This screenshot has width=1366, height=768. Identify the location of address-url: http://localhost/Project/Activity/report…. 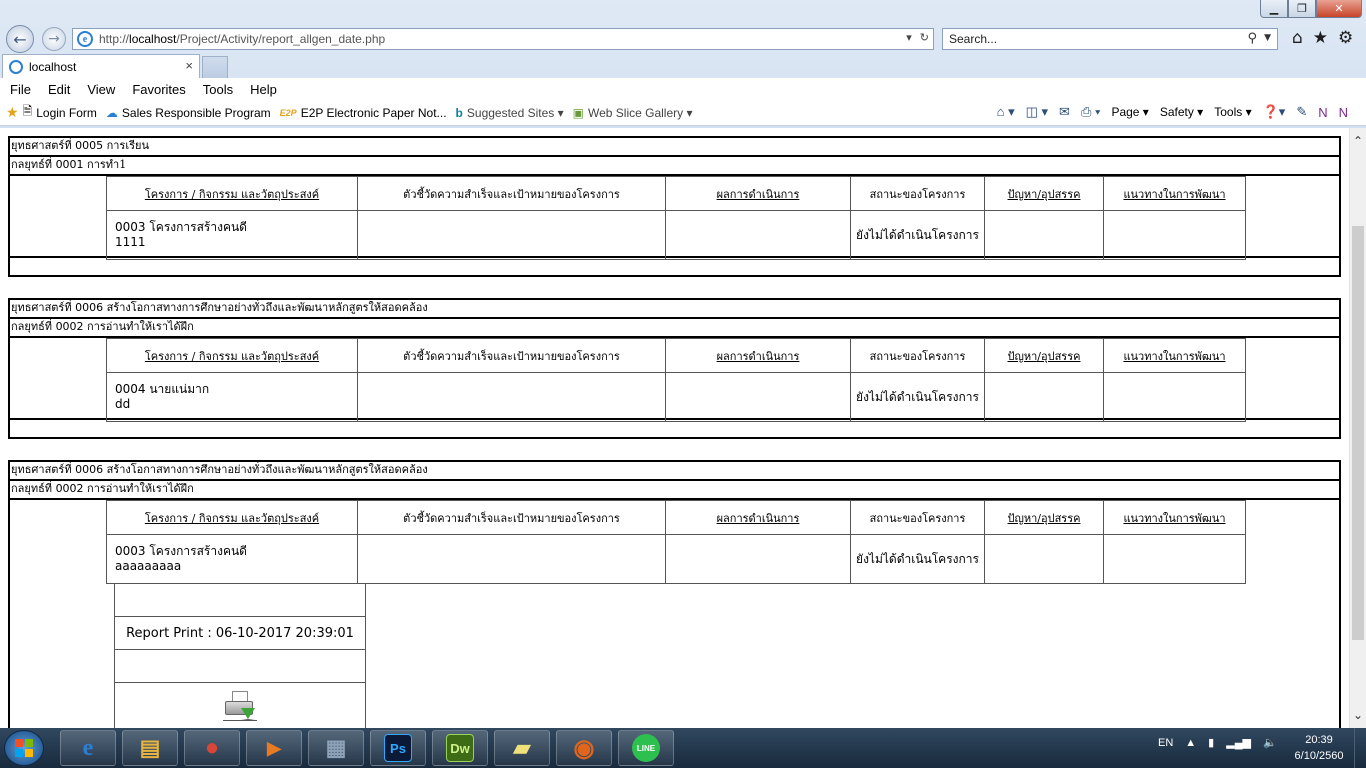
(242, 39).